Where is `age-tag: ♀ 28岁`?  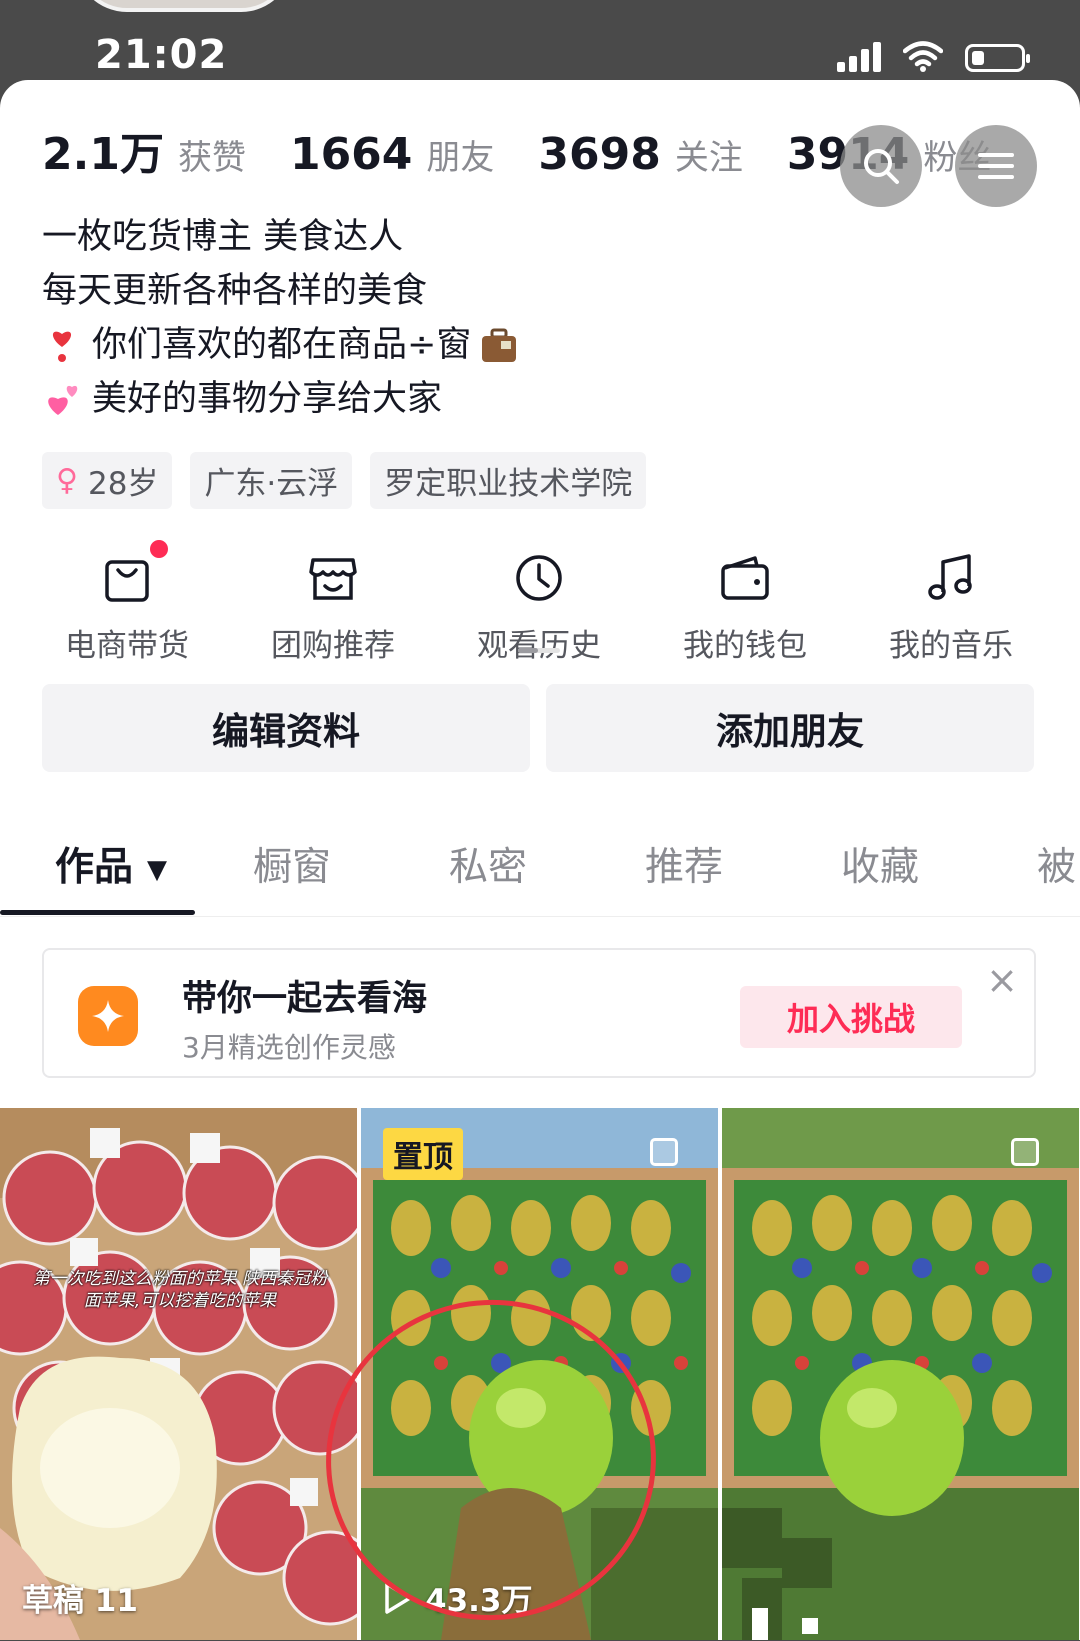 age-tag: ♀ 28岁 is located at coordinates (107, 480).